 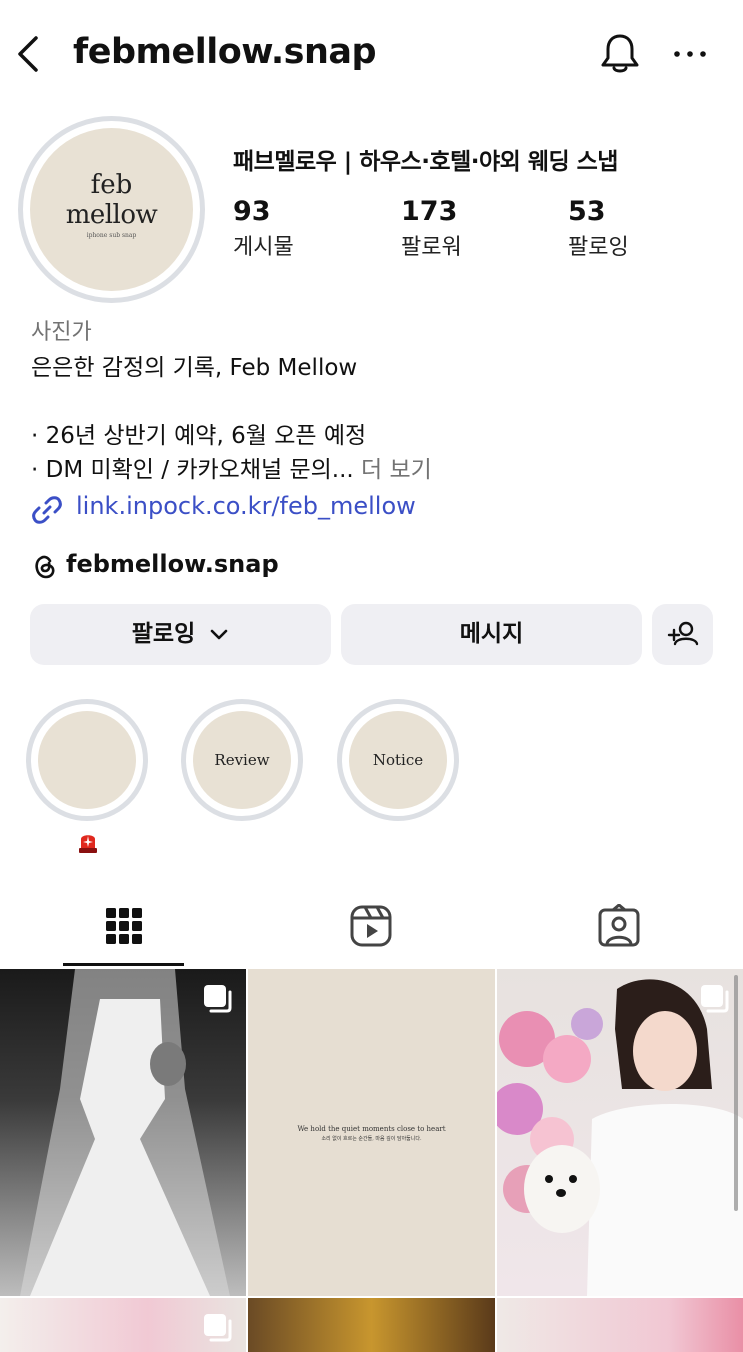 What do you see at coordinates (598, 228) in the screenshot?
I see `stat-following: 53 팔로잉` at bounding box center [598, 228].